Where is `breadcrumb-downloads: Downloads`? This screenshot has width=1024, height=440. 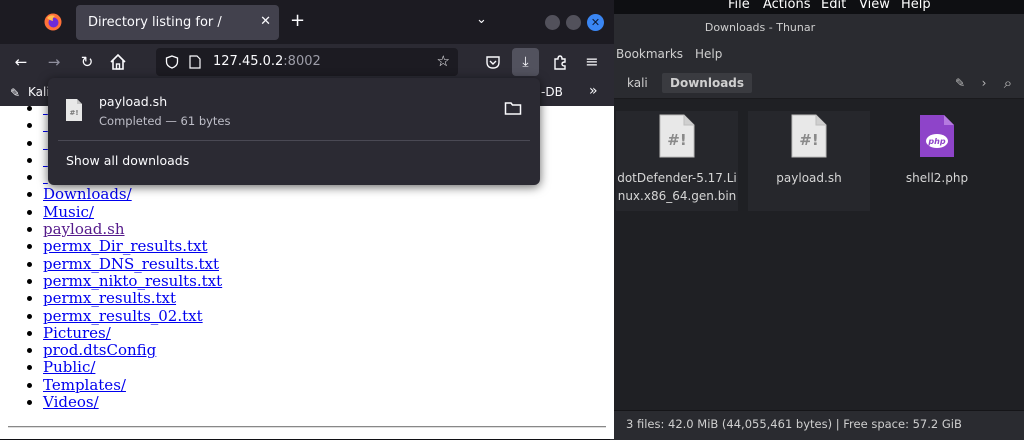 breadcrumb-downloads: Downloads is located at coordinates (707, 83).